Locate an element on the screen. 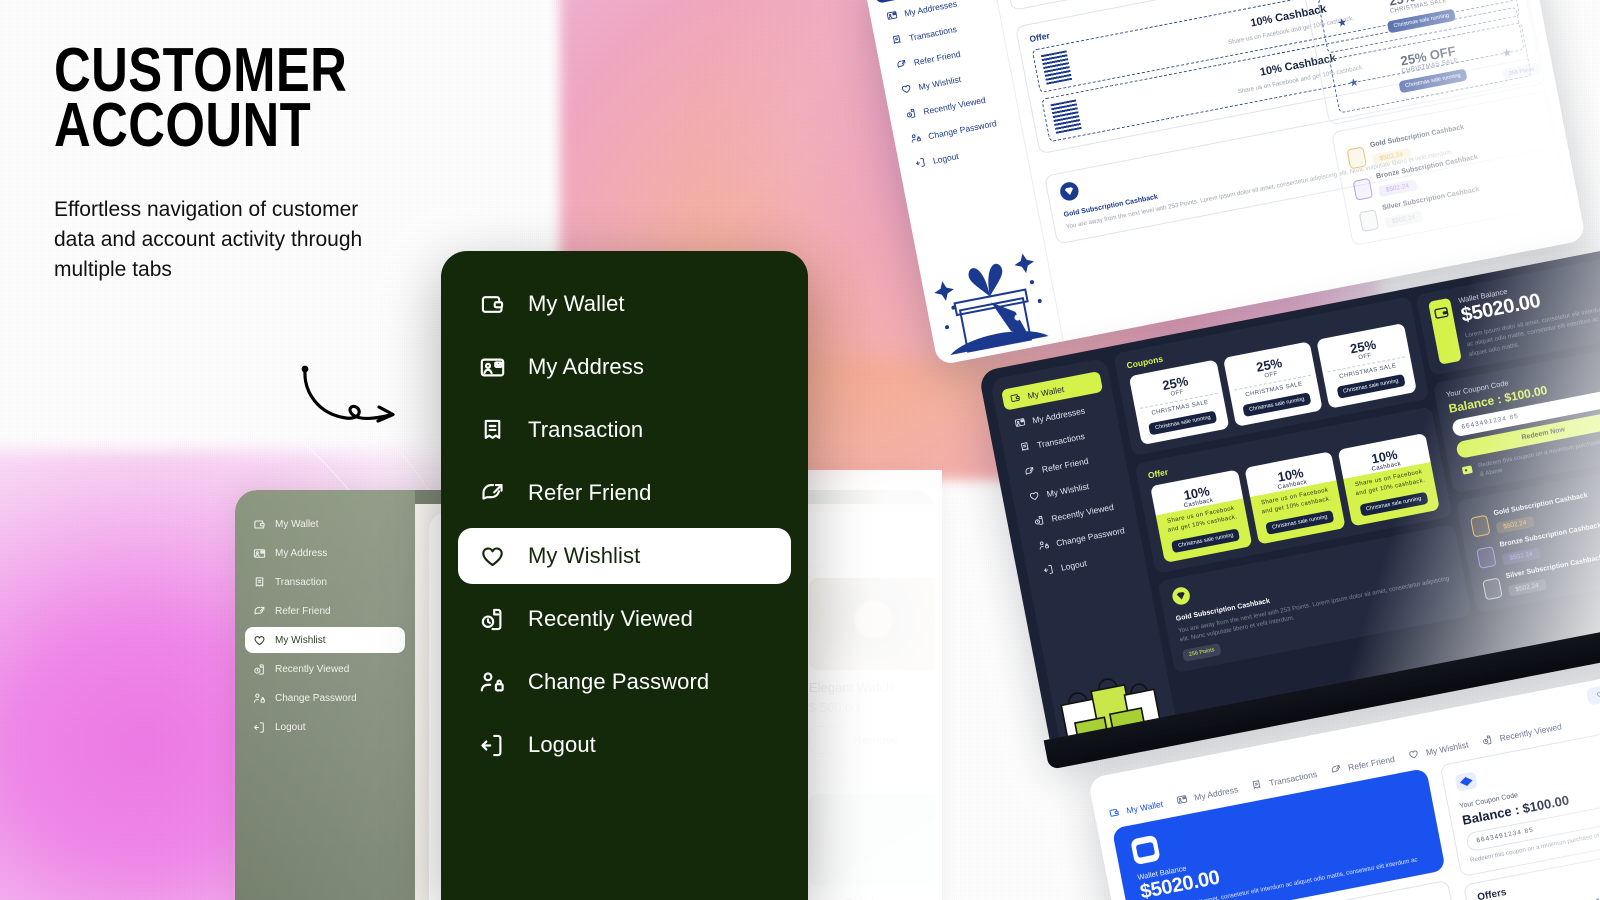  nav-item-label: Transactions is located at coordinates (1061, 440).